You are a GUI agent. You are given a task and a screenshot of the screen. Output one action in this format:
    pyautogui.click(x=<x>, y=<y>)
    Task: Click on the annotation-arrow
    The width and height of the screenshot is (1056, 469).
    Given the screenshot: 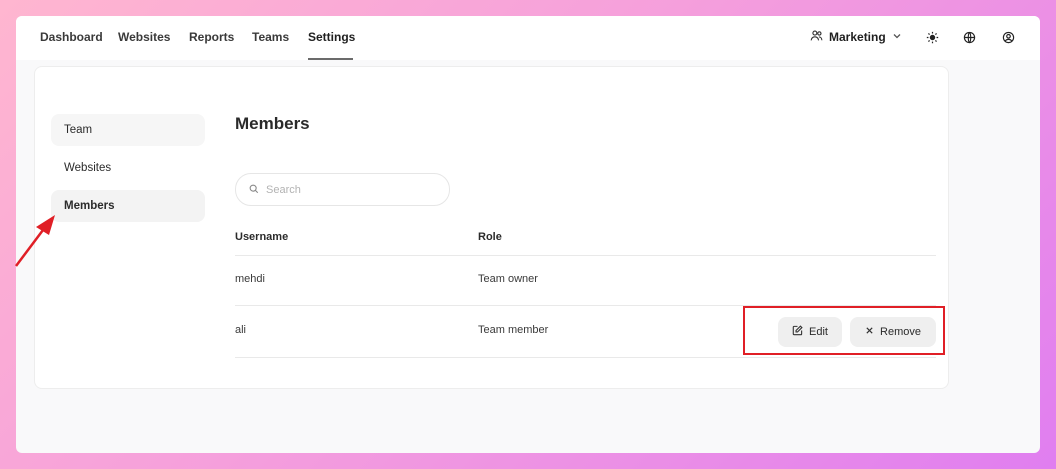 What is the action you would take?
    pyautogui.click(x=35, y=241)
    